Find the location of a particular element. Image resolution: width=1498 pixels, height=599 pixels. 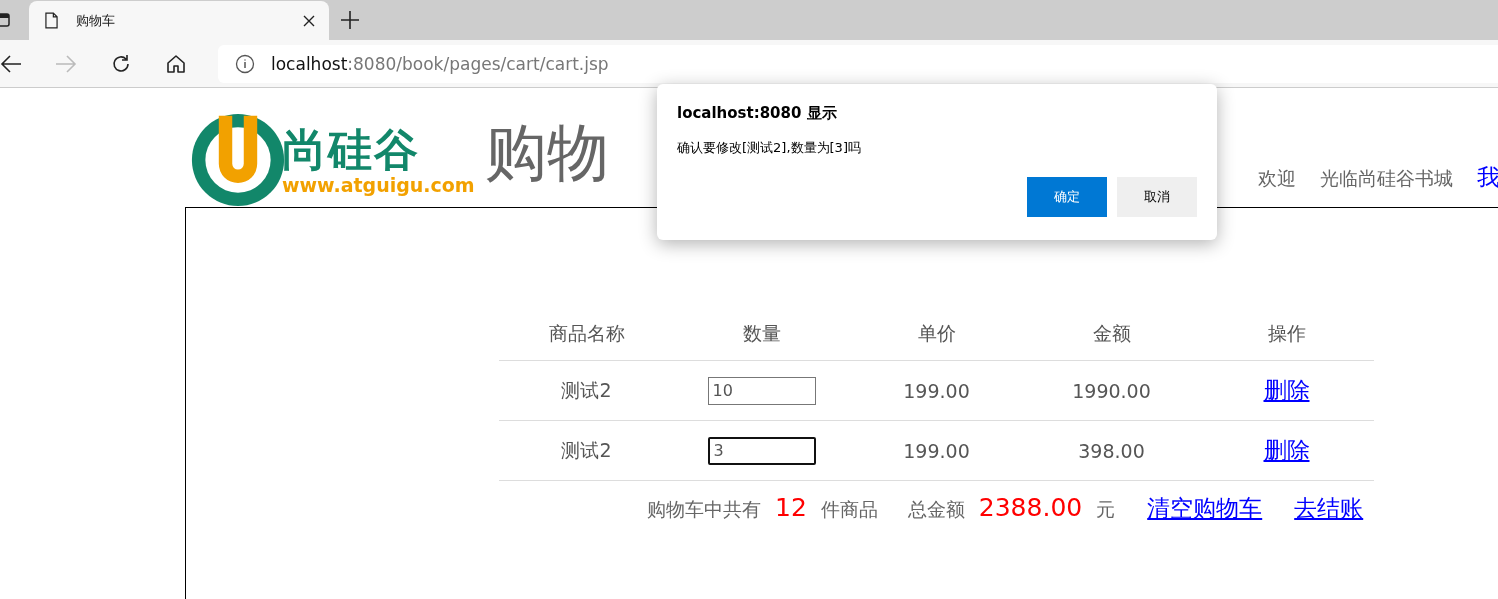

tab-title: 购物车 is located at coordinates (96, 20).